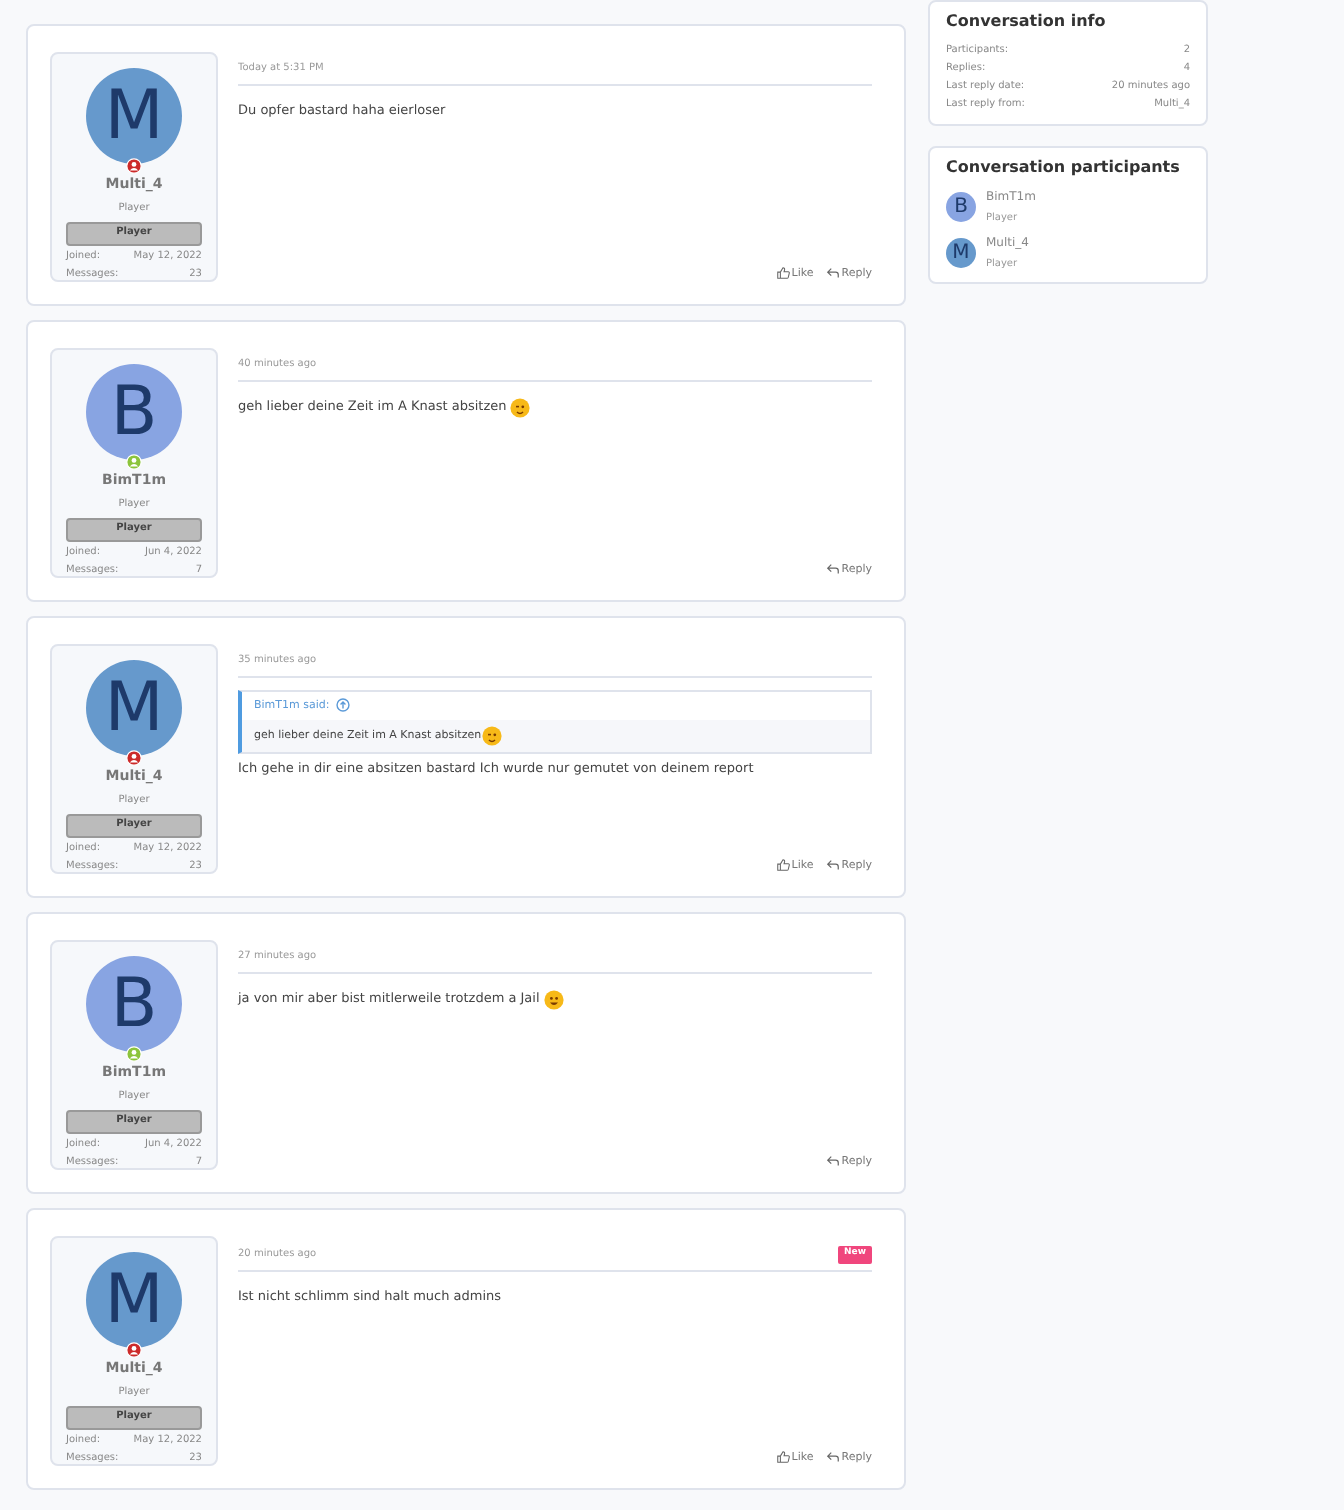  I want to click on smiling-face-icon, so click(553, 999).